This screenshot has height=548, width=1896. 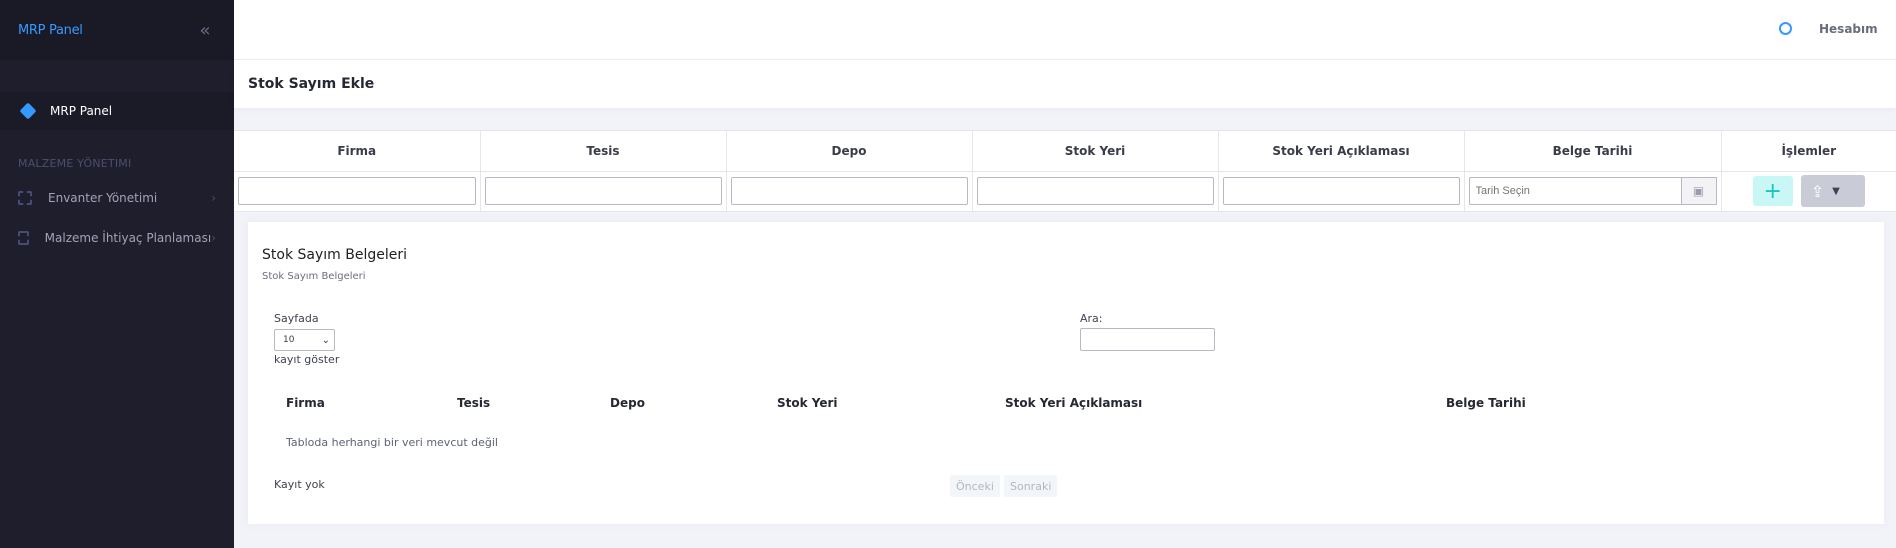 I want to click on plus-icon: +, so click(x=1772, y=191).